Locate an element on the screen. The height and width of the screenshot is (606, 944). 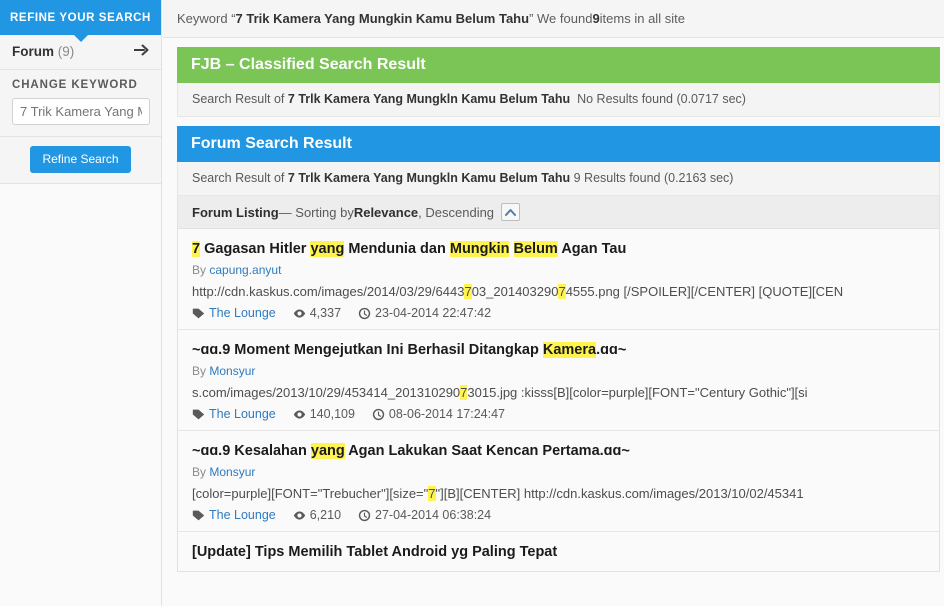
result-author-link: capung.anyut is located at coordinates (245, 270).